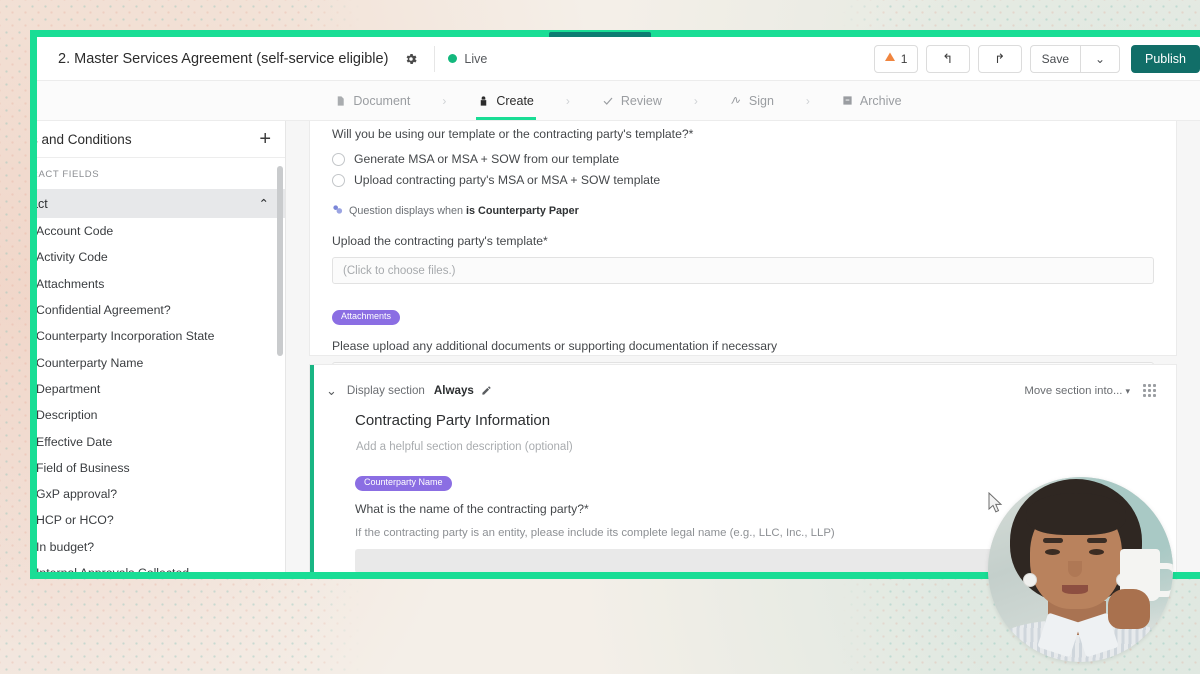  I want to click on sidebar-item-in-budget: In budget?, so click(161, 547).